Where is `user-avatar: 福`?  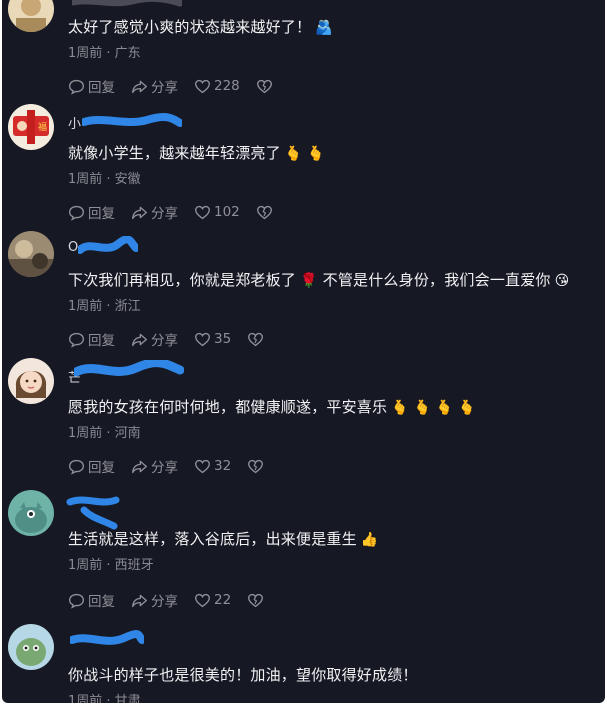 user-avatar: 福 is located at coordinates (31, 127).